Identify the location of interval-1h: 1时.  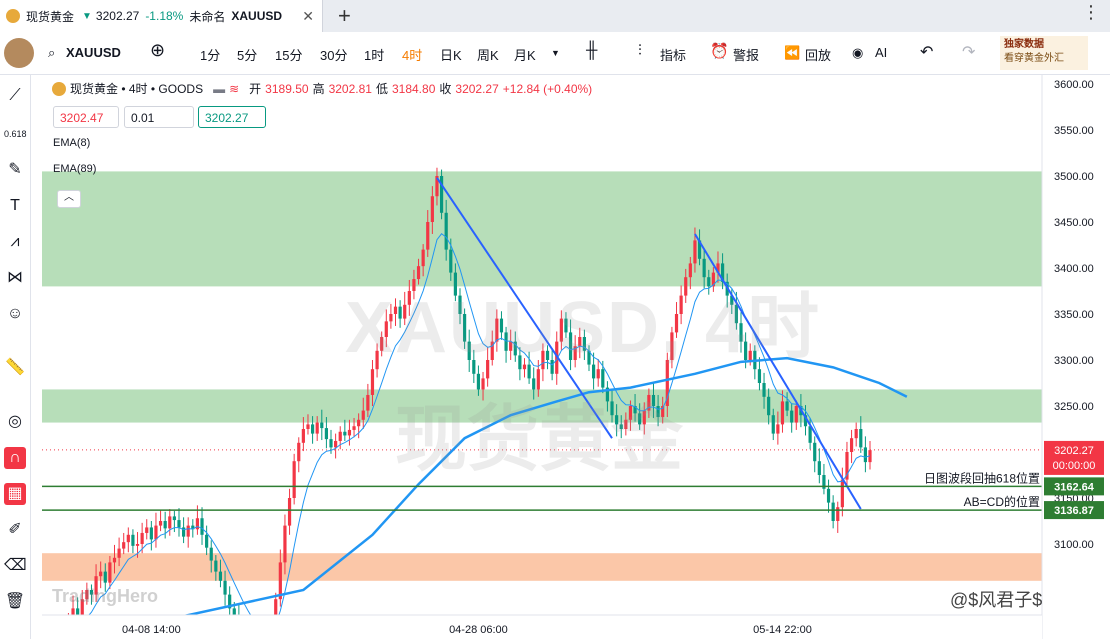
(374, 54).